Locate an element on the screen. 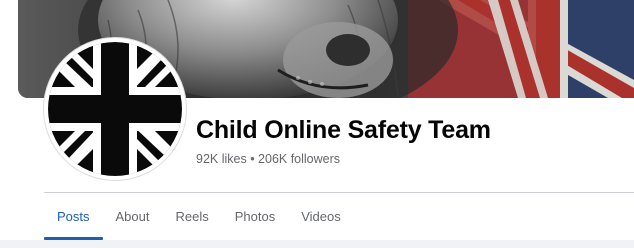 This screenshot has height=248, width=634. tab-about: About is located at coordinates (133, 216).